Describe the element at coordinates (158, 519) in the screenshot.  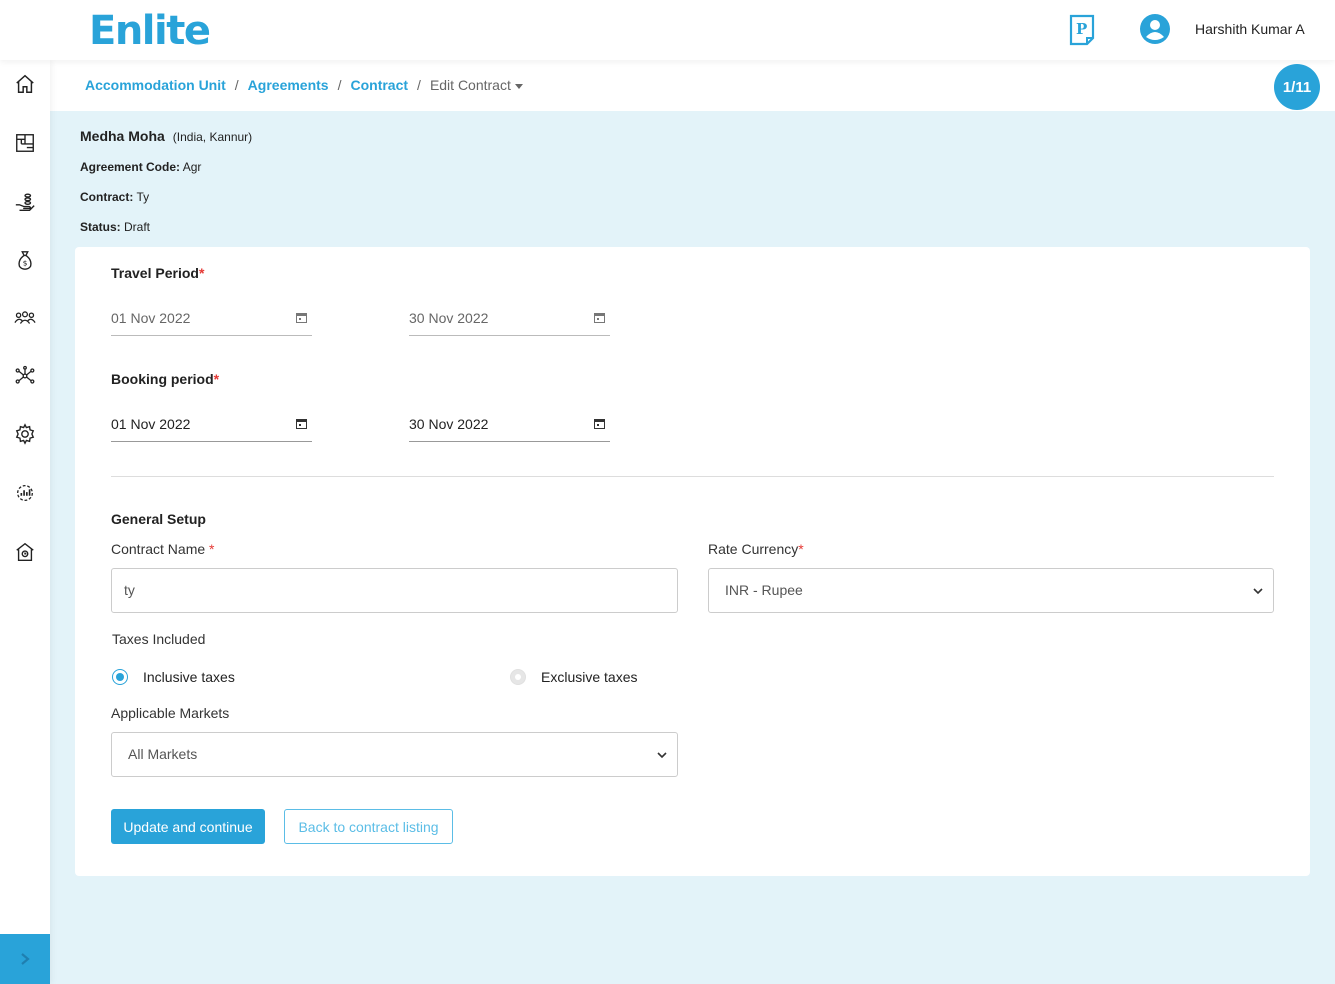
I see `general-setup-title: General Setup` at that location.